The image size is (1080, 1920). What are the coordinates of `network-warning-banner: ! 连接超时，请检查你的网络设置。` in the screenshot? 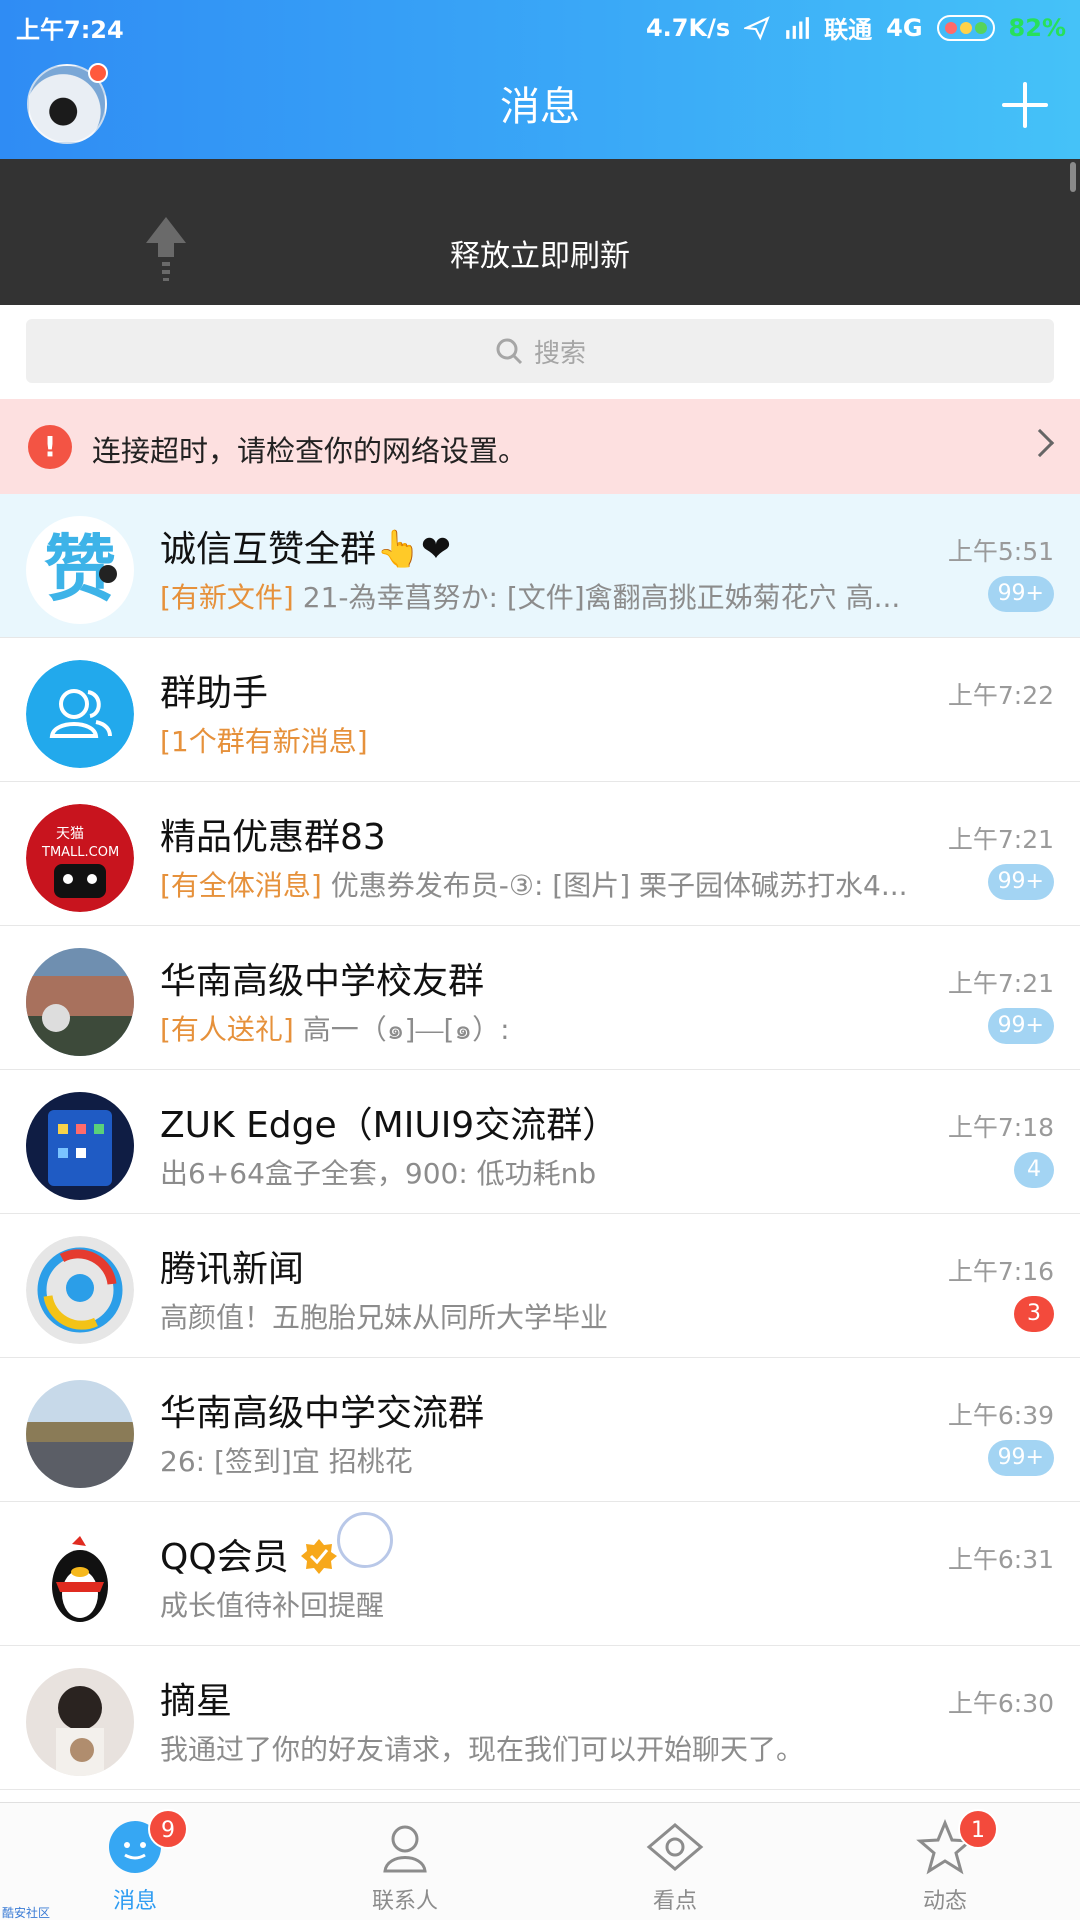 It's located at (540, 446).